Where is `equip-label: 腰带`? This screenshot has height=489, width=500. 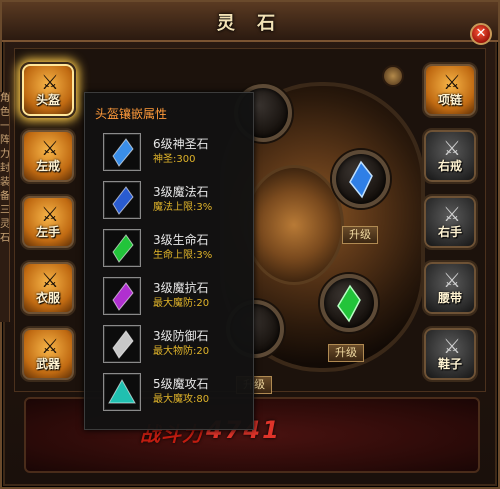
equip-label: 腰带 is located at coordinates (449, 298).